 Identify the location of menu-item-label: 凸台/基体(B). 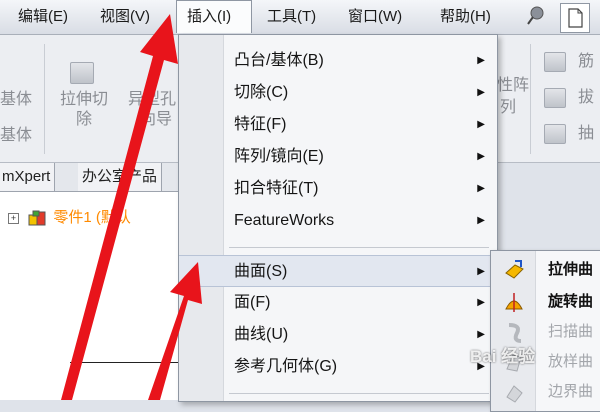
(279, 60).